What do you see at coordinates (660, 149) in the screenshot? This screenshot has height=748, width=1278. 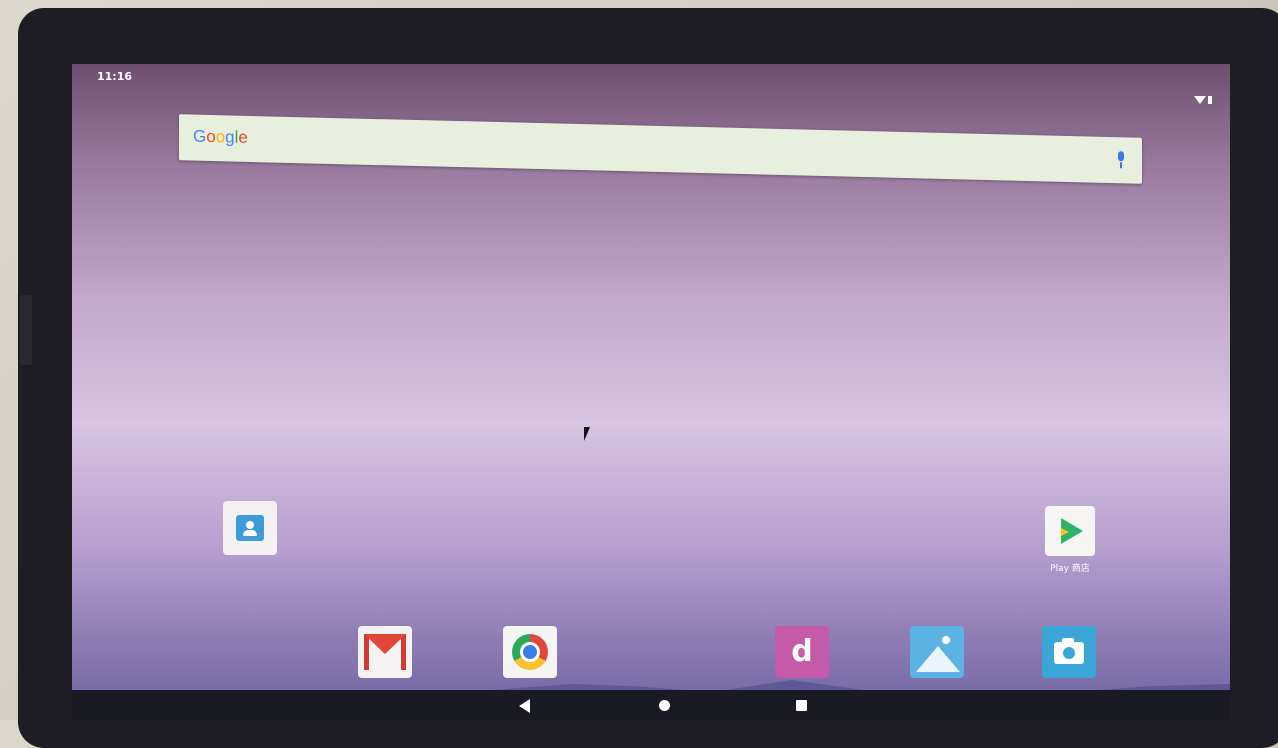 I see `google-search-bar: Google` at bounding box center [660, 149].